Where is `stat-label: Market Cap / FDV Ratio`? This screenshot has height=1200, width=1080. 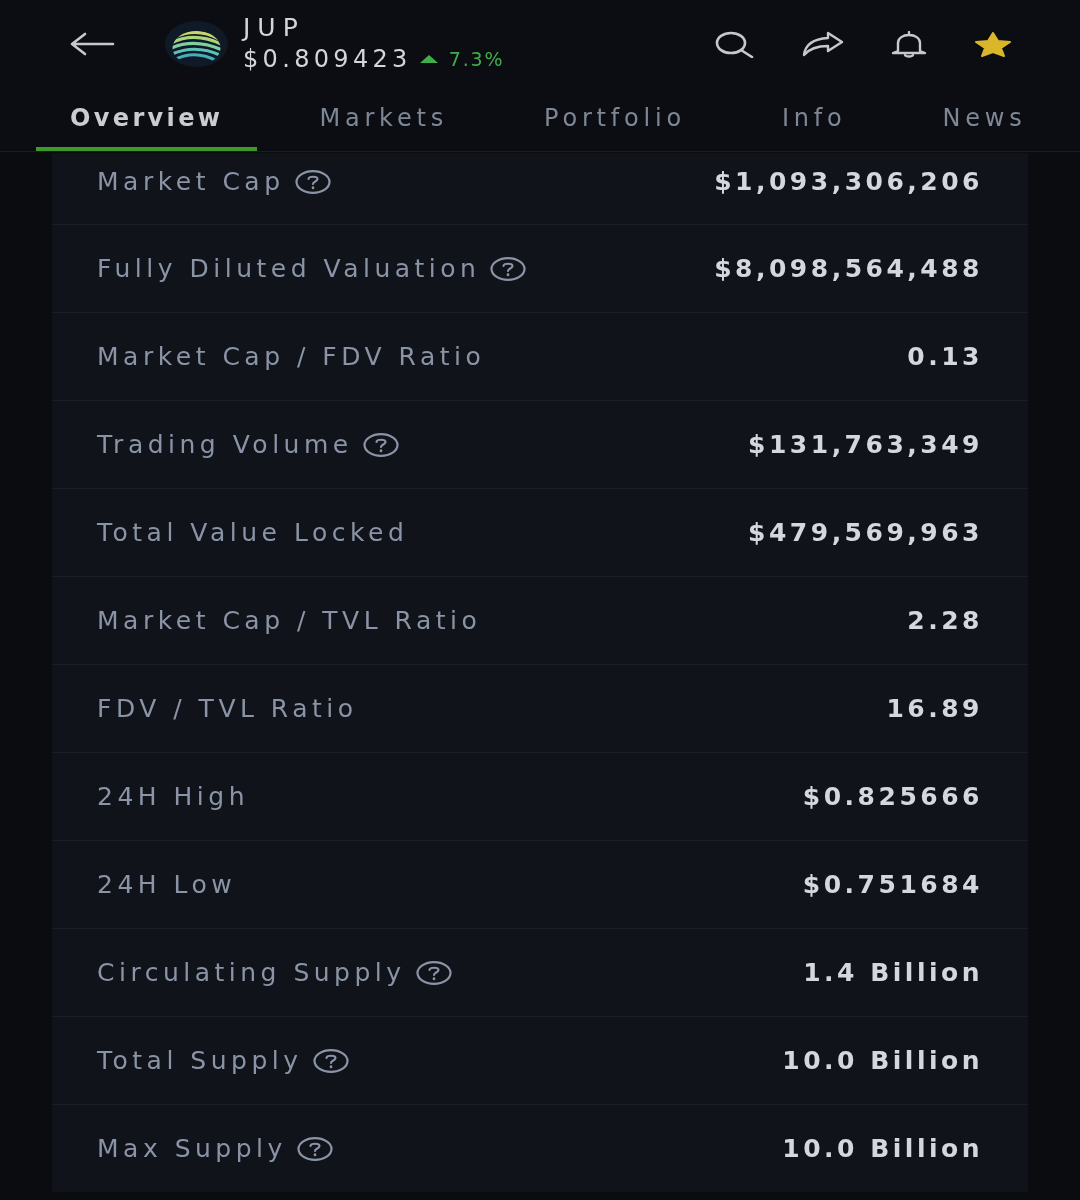 stat-label: Market Cap / FDV Ratio is located at coordinates (291, 356).